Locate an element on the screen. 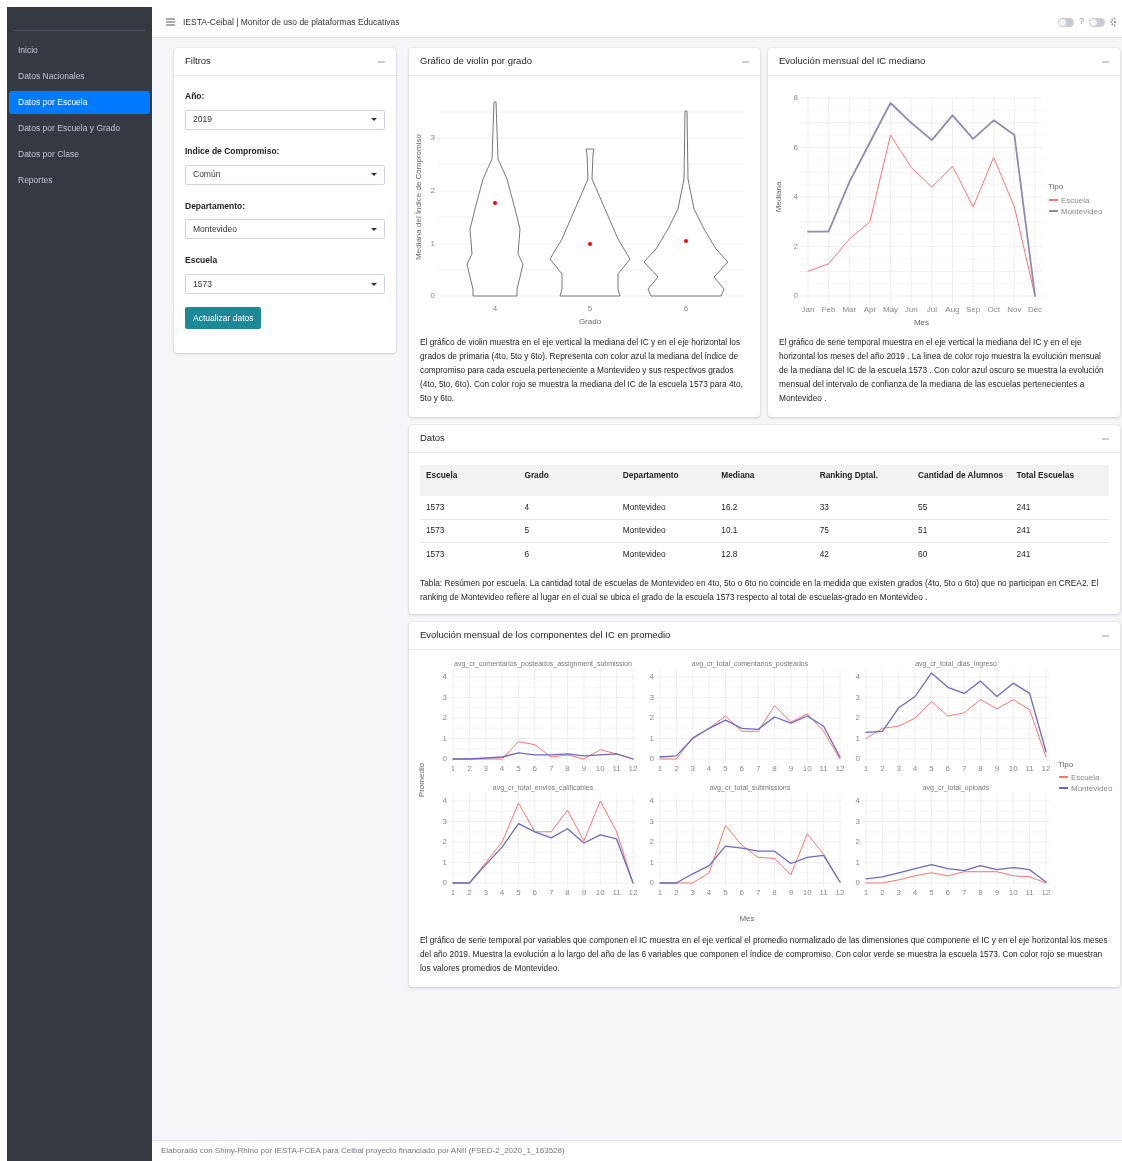  update-button: Actualizar datos is located at coordinates (223, 318).